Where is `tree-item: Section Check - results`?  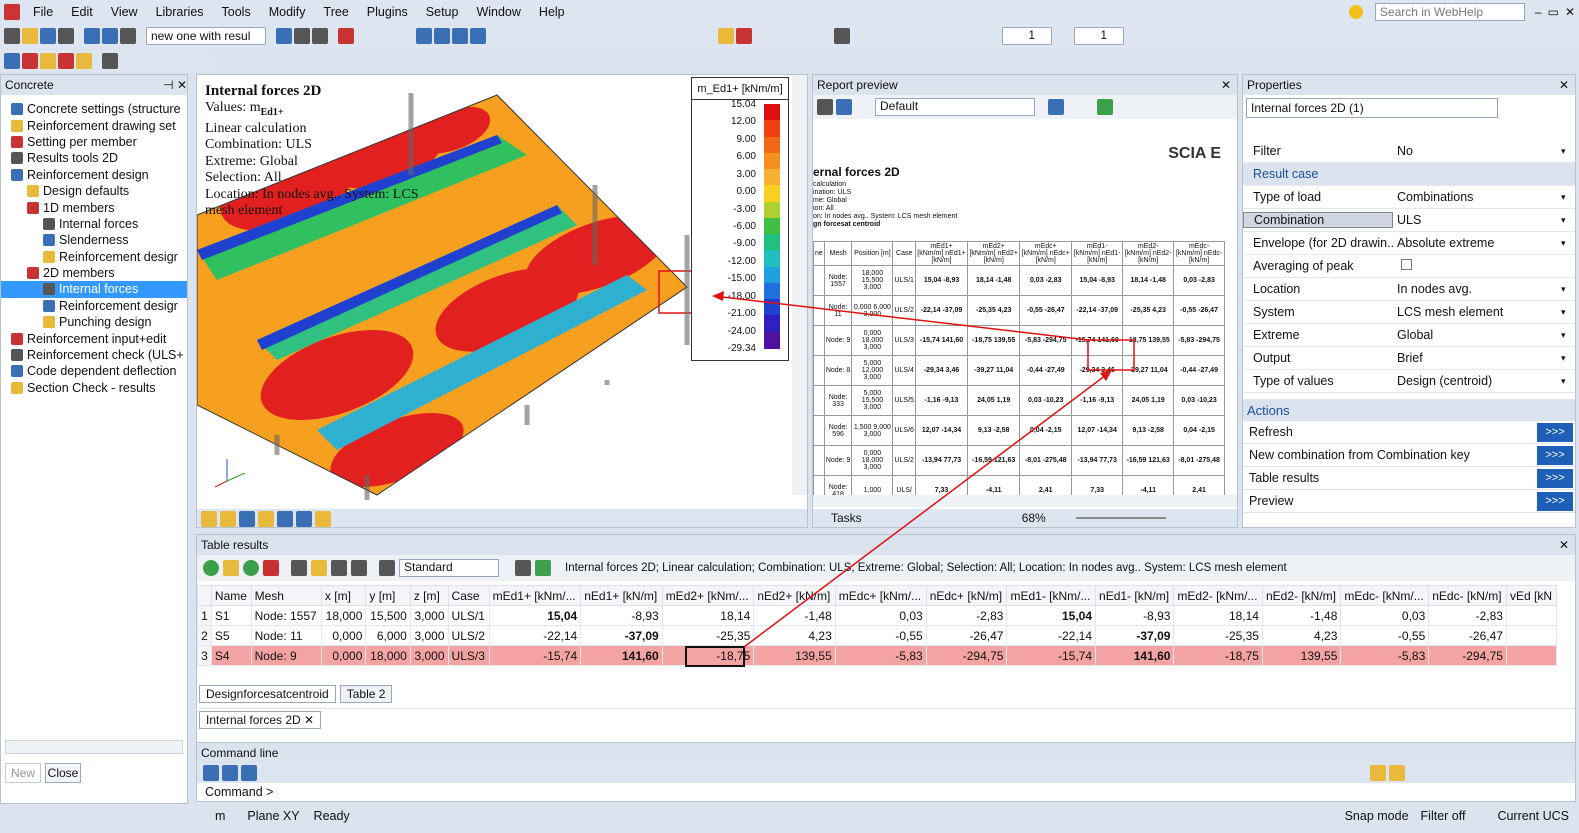 tree-item: Section Check - results is located at coordinates (94, 388).